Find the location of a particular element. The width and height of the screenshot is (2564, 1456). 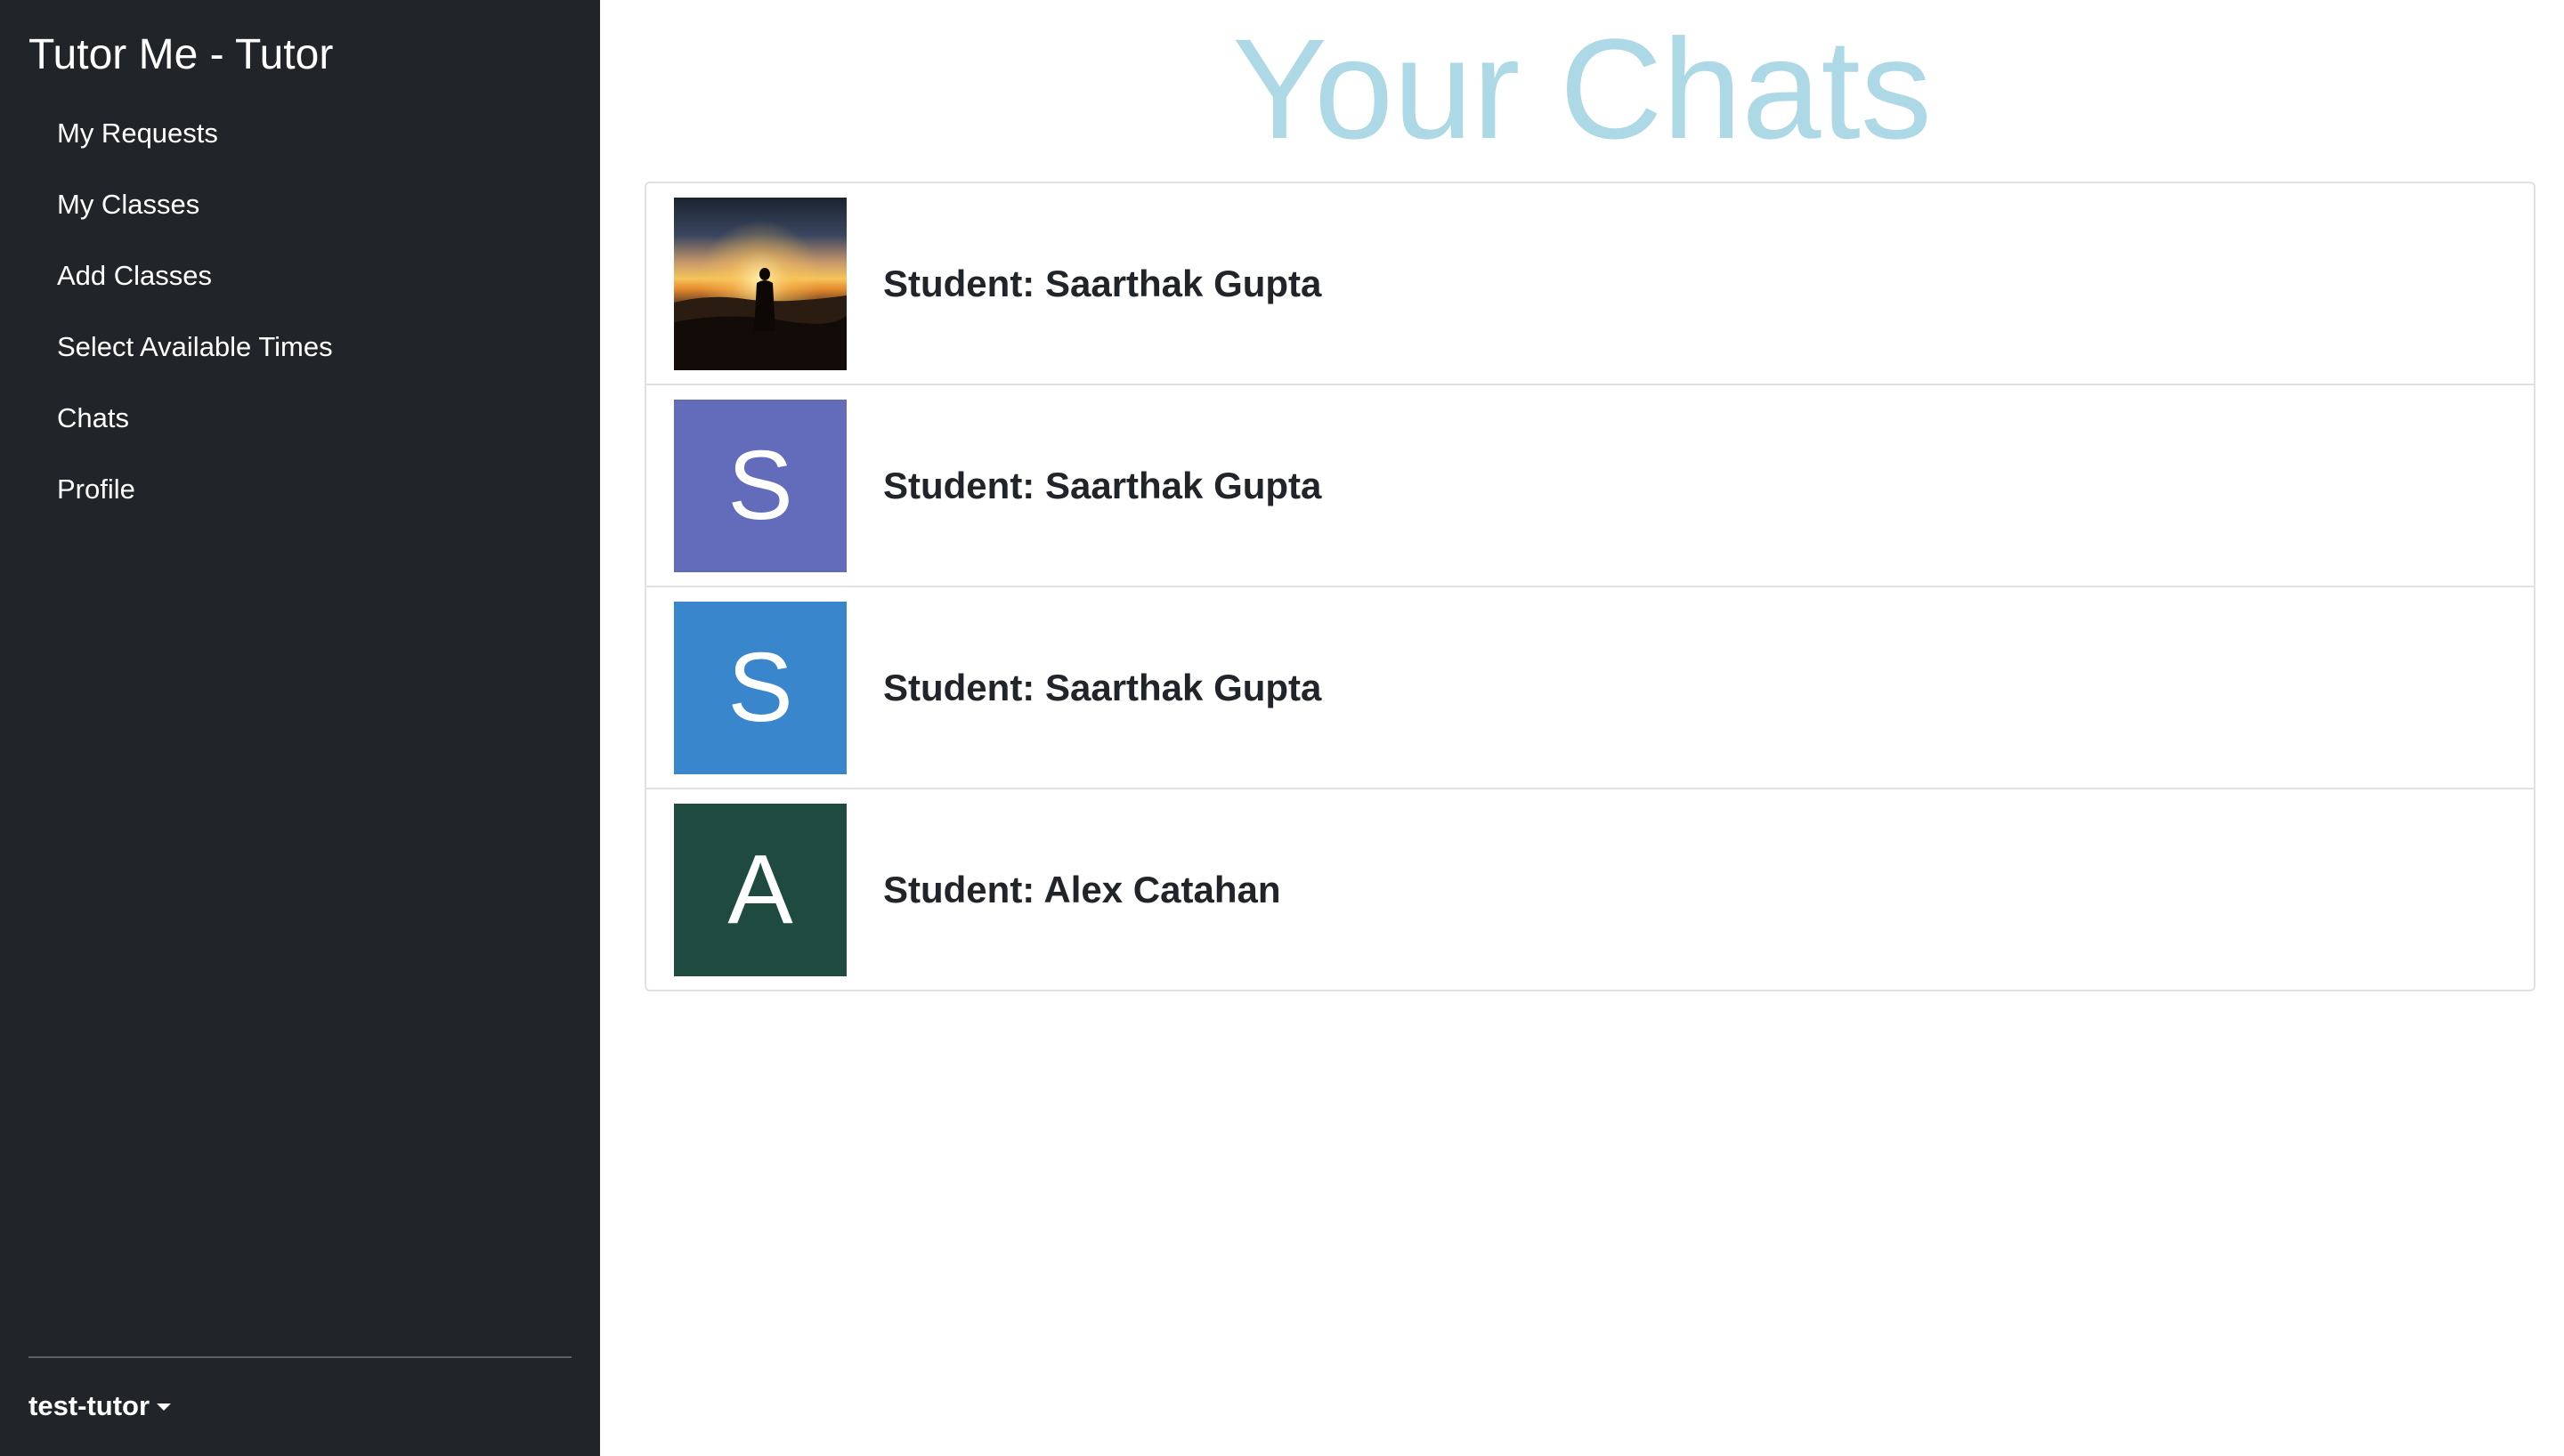

user-menu-toggle: test-tutor is located at coordinates (100, 1406).